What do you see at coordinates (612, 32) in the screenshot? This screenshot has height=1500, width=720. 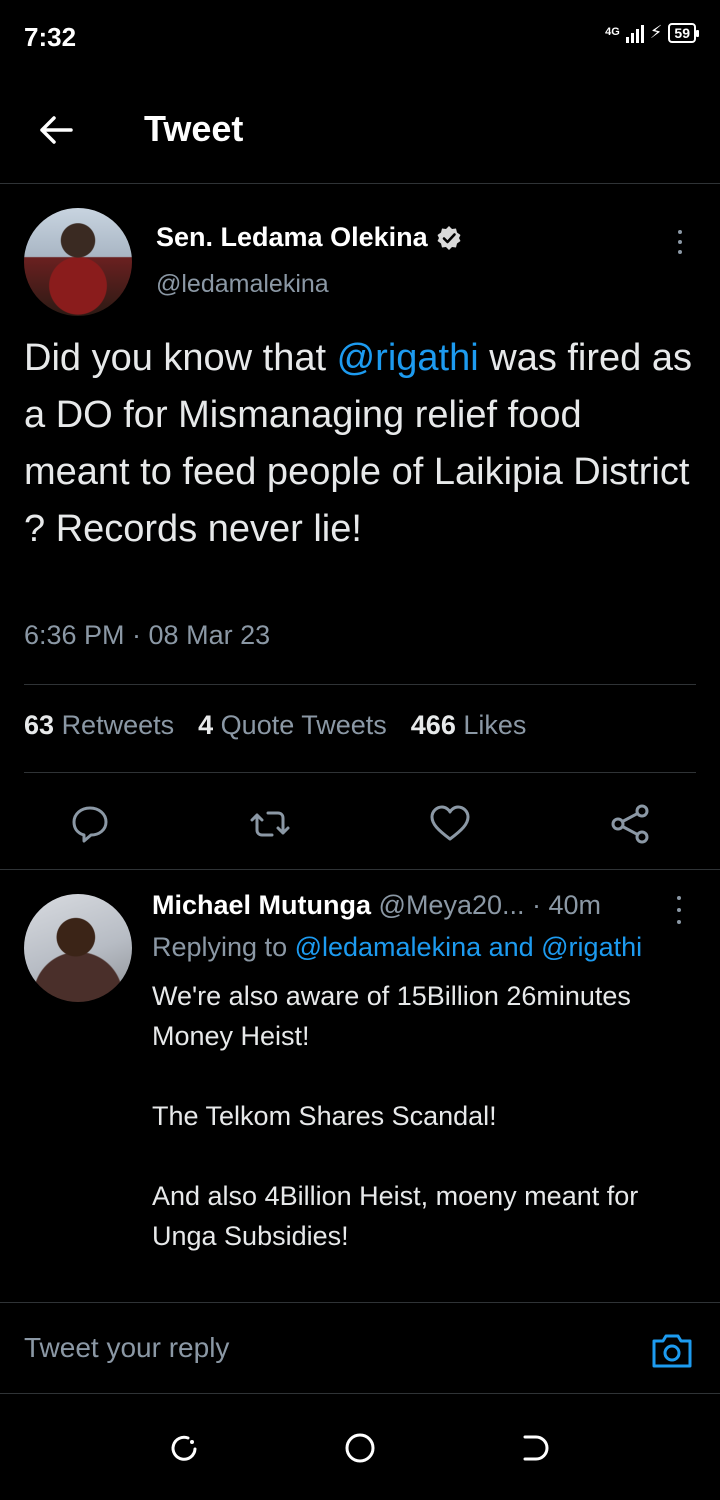 I see `network-type-icon: 4G` at bounding box center [612, 32].